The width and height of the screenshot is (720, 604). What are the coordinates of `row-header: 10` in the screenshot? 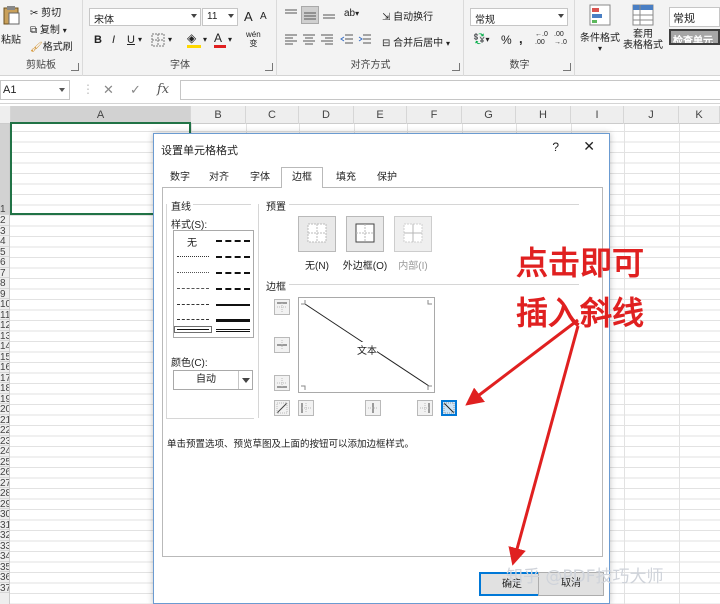 It's located at (4, 304).